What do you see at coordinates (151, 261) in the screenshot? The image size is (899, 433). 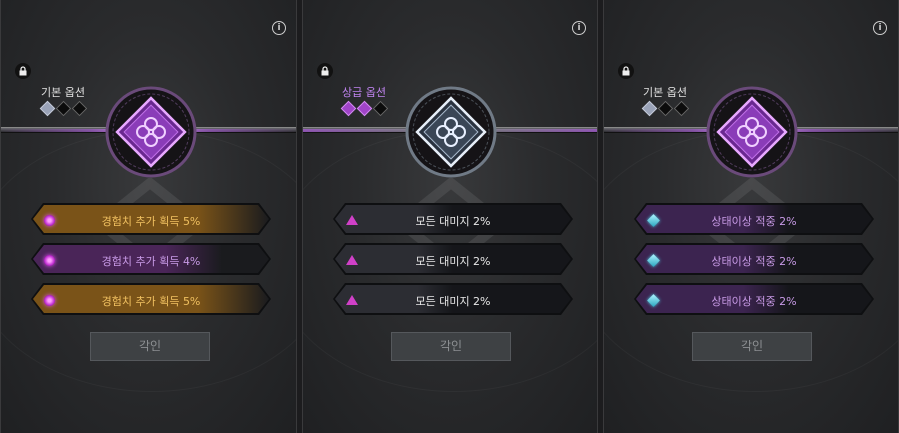 I see `option-text: 경험치 추가 획득 4%` at bounding box center [151, 261].